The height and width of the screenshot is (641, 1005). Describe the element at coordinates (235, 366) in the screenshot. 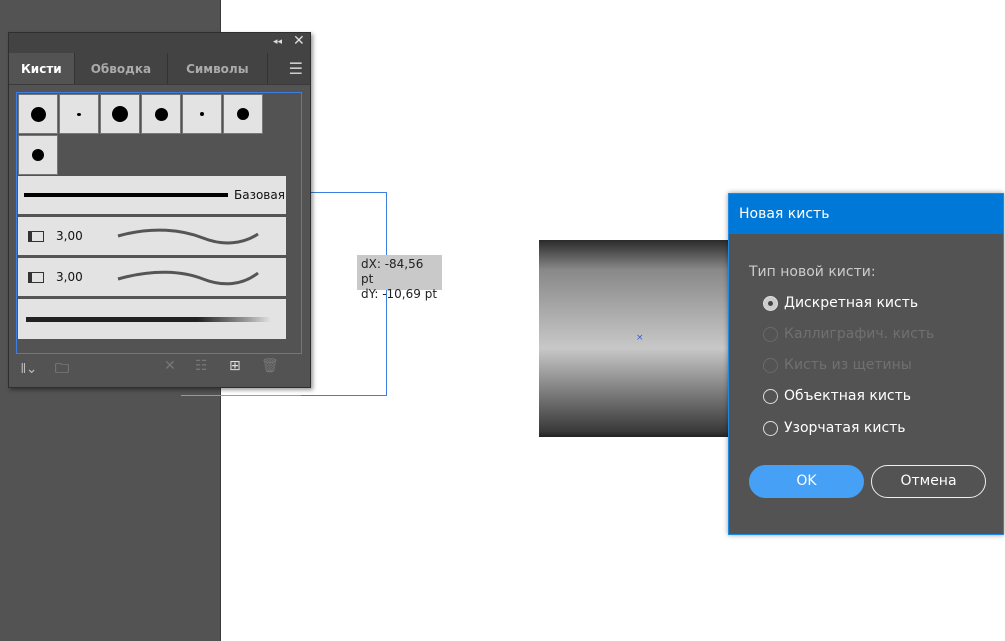

I see `new-brush-icon: ⊞` at that location.